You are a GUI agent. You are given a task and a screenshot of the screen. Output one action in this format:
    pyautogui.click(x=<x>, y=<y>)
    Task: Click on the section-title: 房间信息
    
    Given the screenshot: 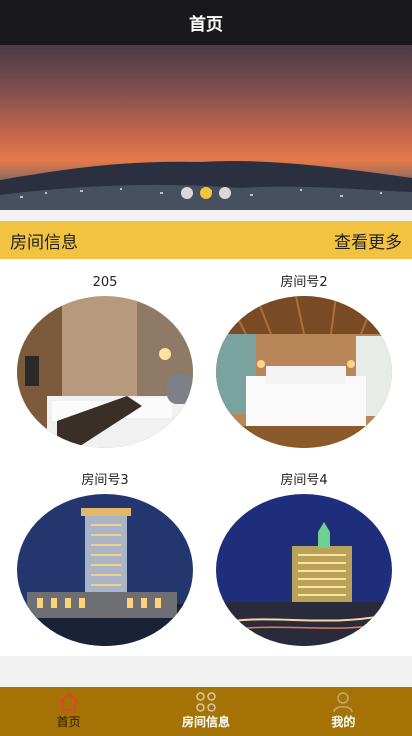 What is the action you would take?
    pyautogui.click(x=44, y=242)
    